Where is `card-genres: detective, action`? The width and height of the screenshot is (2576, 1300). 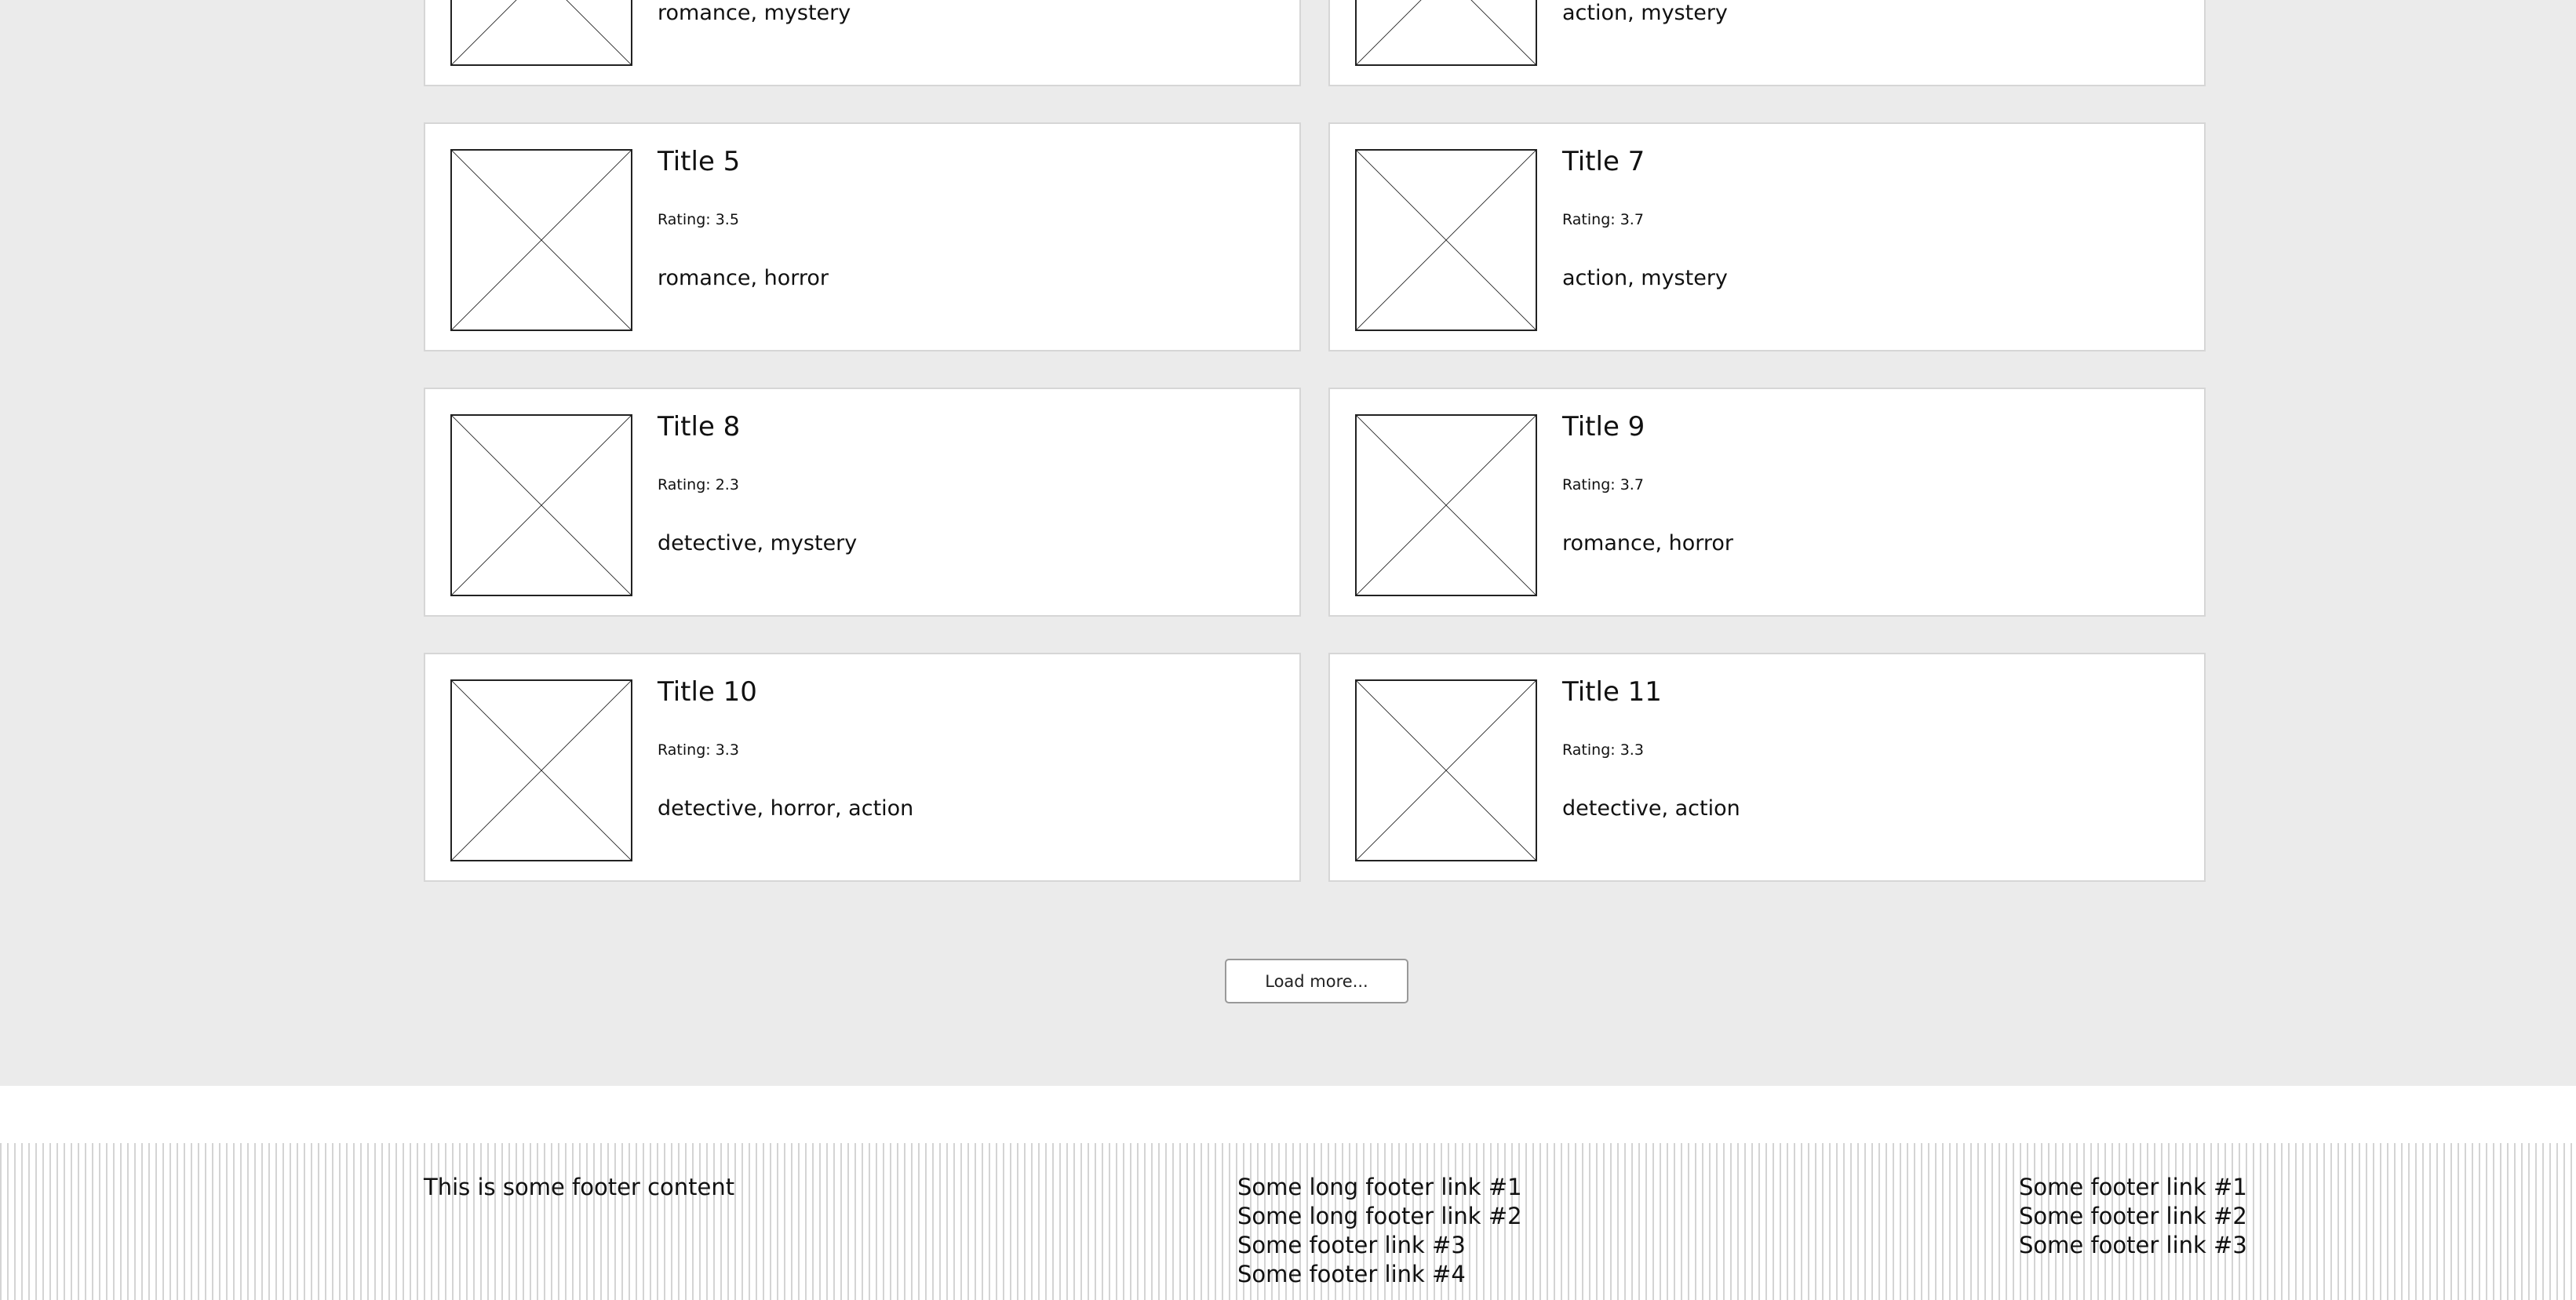
card-genres: detective, action is located at coordinates (1651, 809).